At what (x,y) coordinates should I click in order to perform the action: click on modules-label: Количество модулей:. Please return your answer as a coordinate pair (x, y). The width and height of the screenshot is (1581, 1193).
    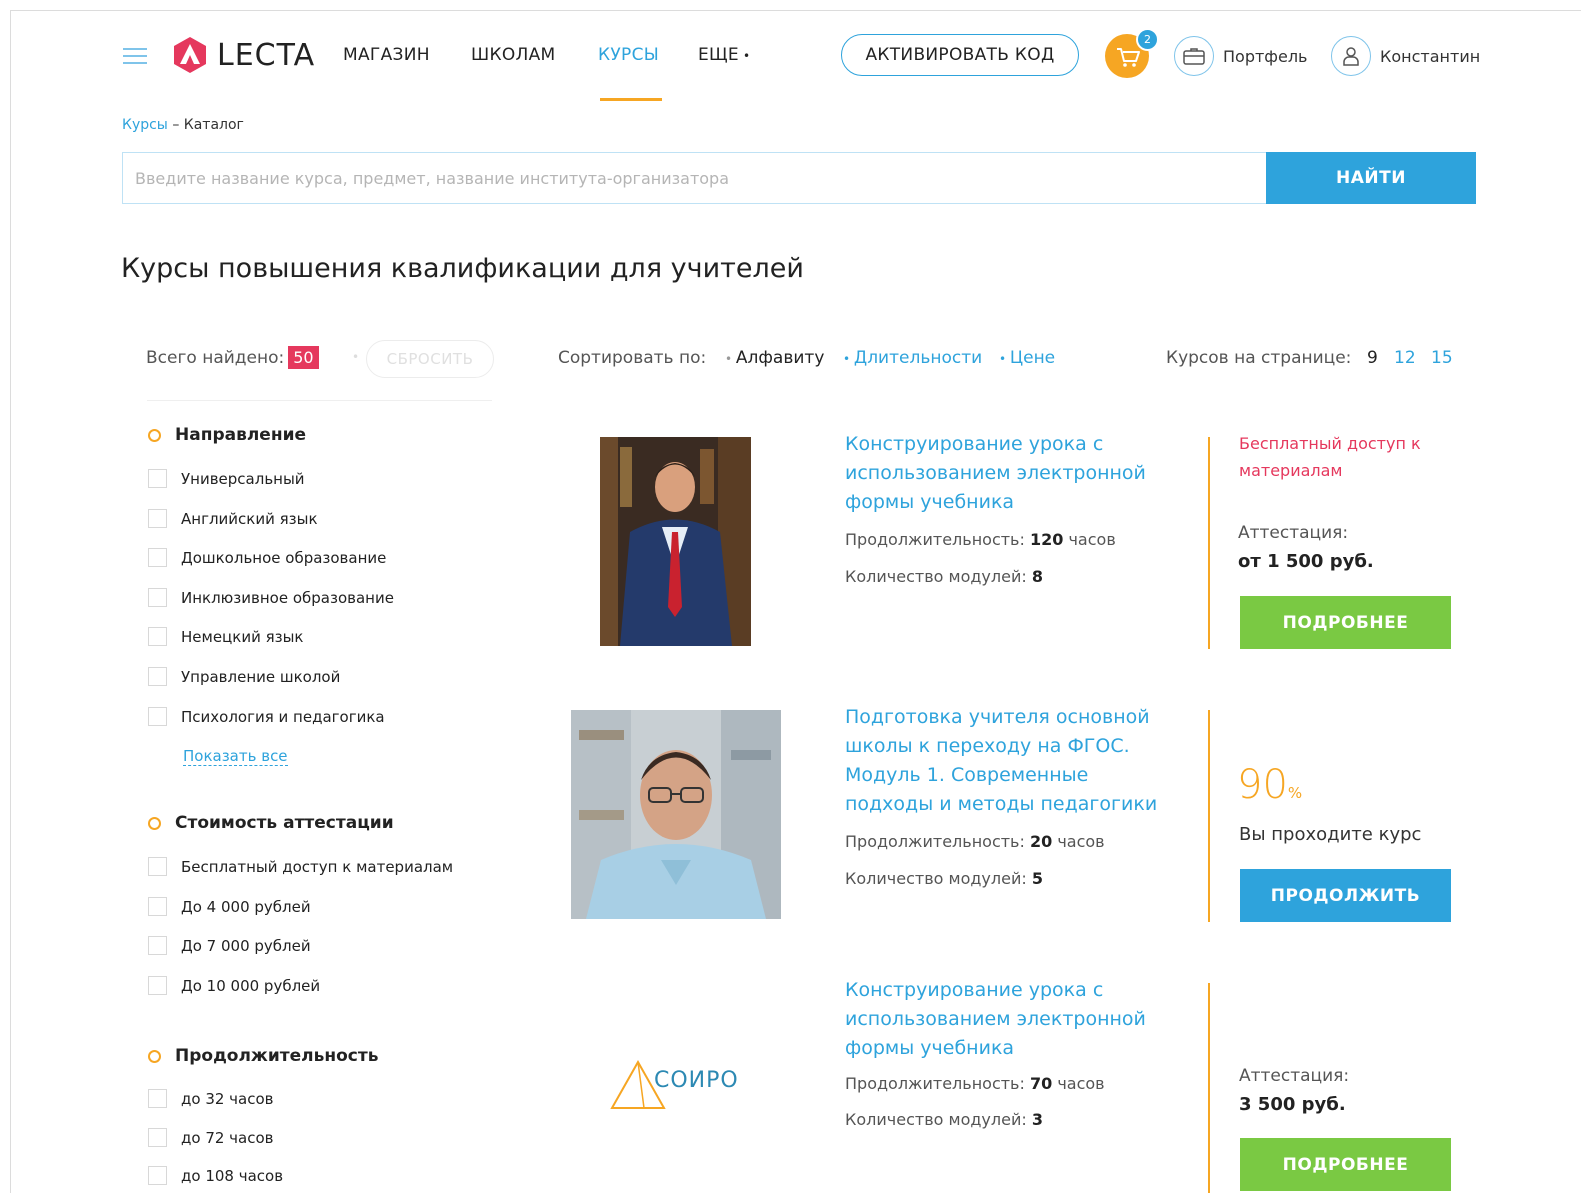
    Looking at the image, I should click on (936, 1119).